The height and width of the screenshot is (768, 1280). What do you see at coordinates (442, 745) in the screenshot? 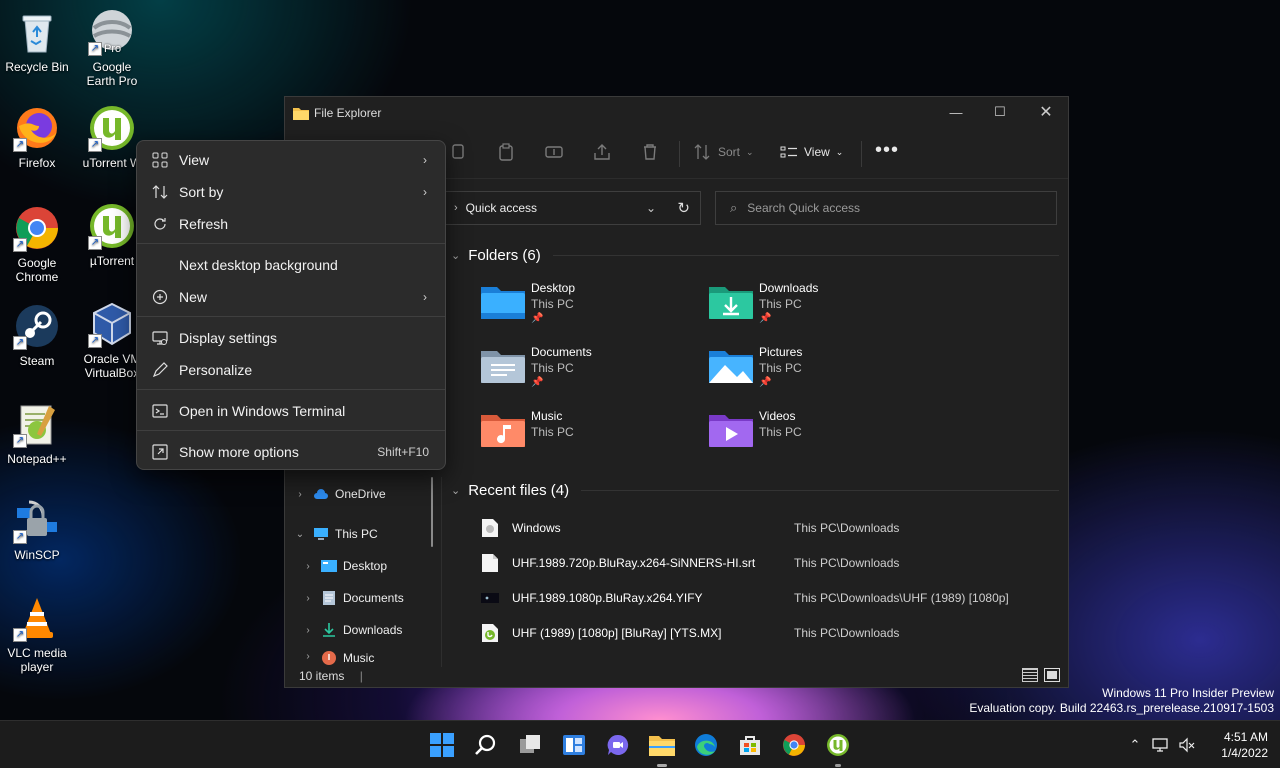
I see `start-button` at bounding box center [442, 745].